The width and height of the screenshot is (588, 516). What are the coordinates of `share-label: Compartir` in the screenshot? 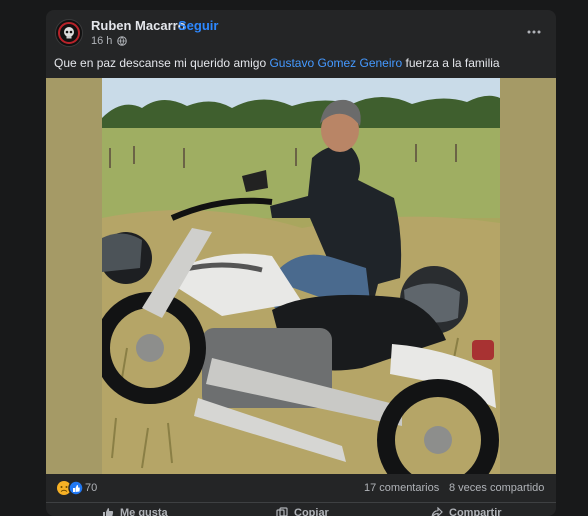 It's located at (475, 511).